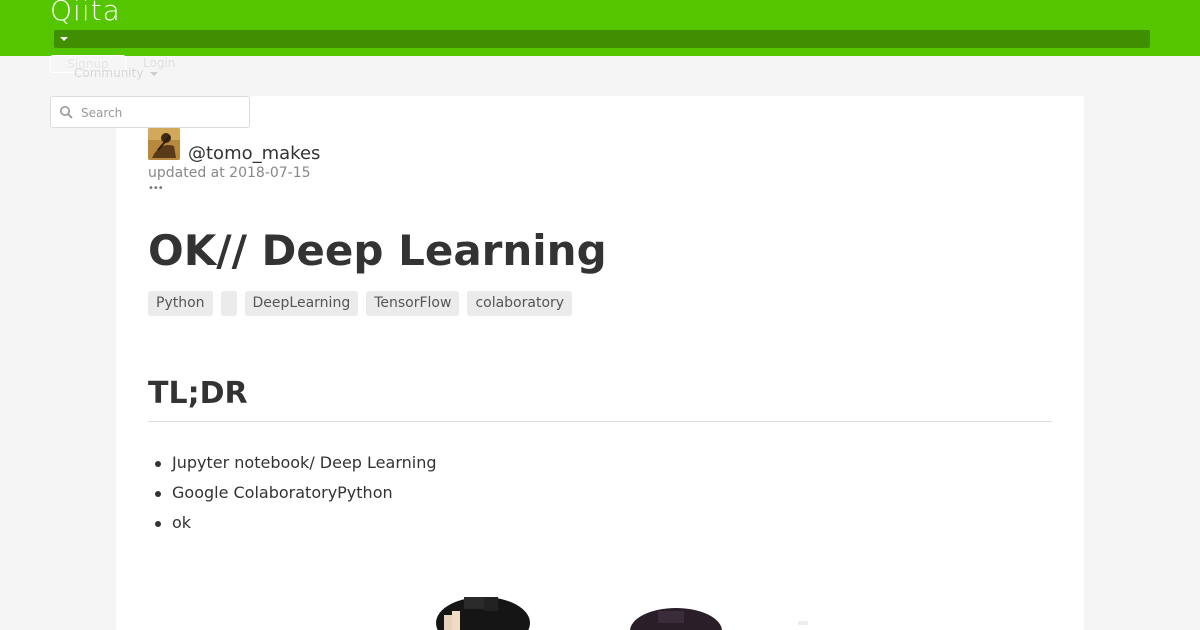 Image resolution: width=1200 pixels, height=630 pixels. What do you see at coordinates (156, 189) in the screenshot?
I see `more-options-icon: •••` at bounding box center [156, 189].